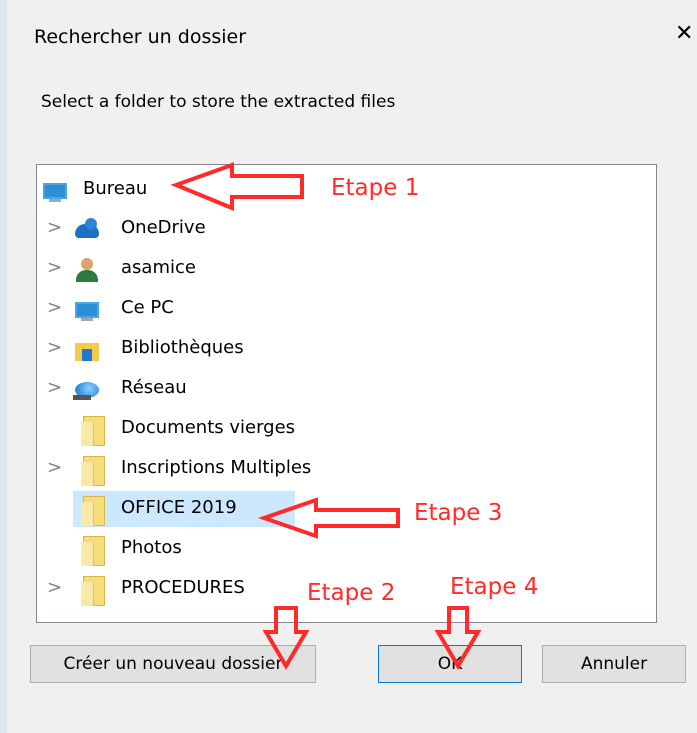  What do you see at coordinates (151, 547) in the screenshot?
I see `tree-item-label: Photos` at bounding box center [151, 547].